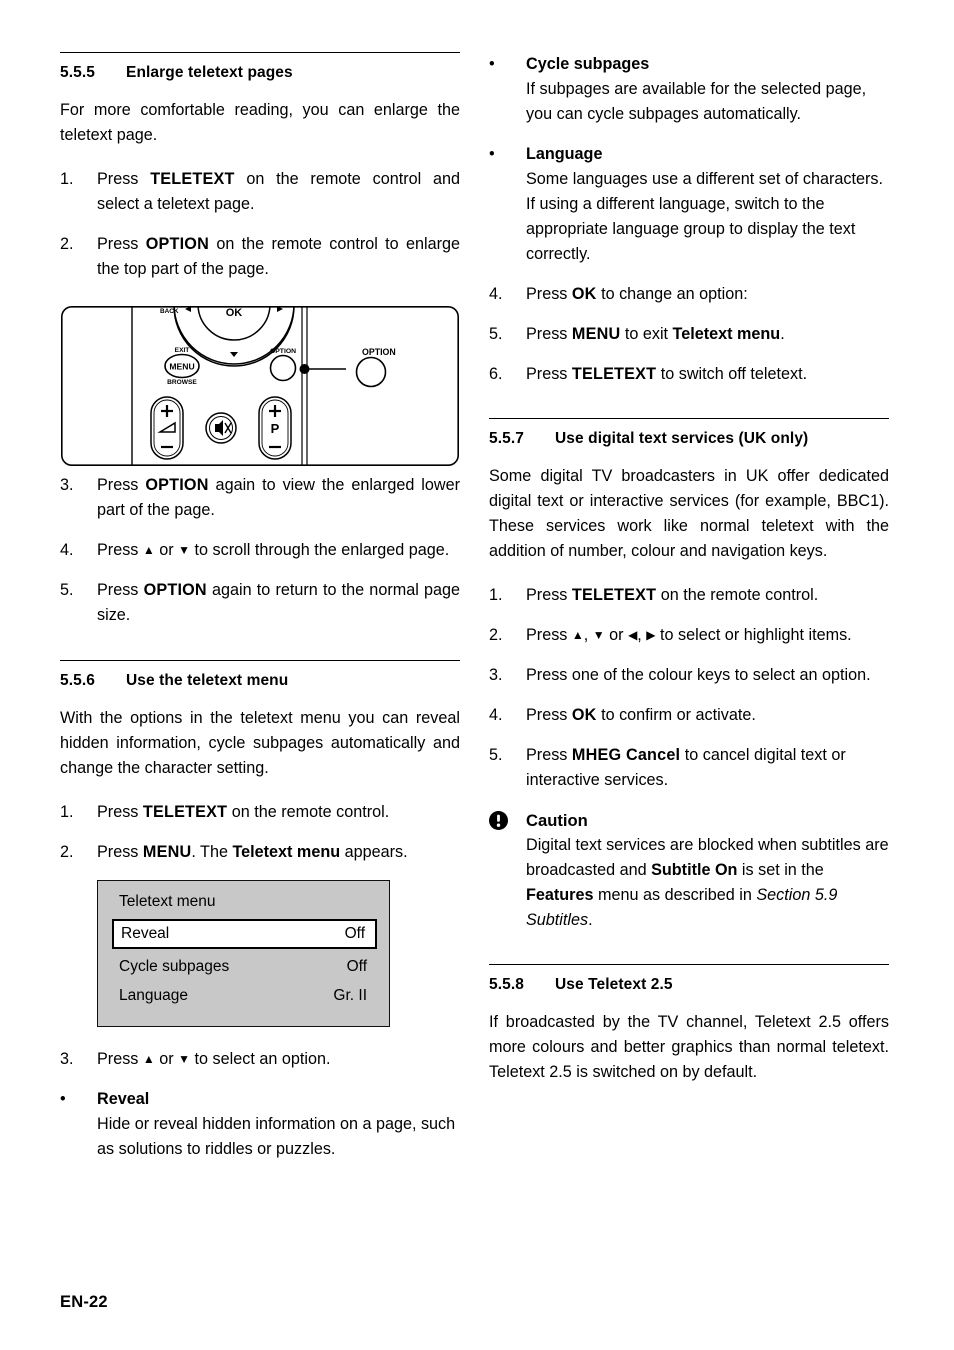  Describe the element at coordinates (675, 895) in the screenshot. I see `text-run: menu as described in` at that location.